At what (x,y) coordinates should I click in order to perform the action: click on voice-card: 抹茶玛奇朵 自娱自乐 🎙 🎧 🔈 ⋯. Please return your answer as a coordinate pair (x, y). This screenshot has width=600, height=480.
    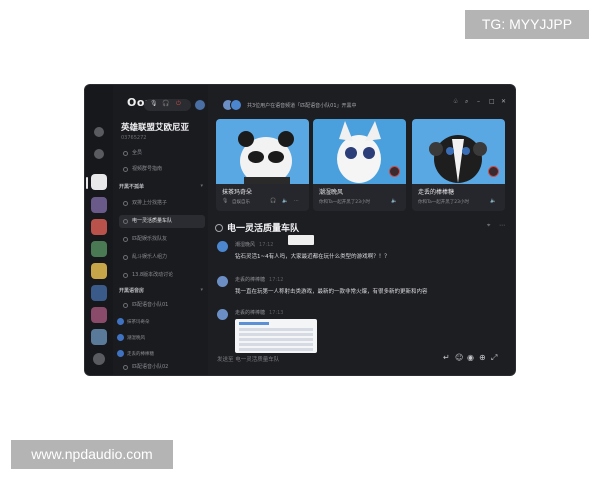
    Looking at the image, I should click on (262, 165).